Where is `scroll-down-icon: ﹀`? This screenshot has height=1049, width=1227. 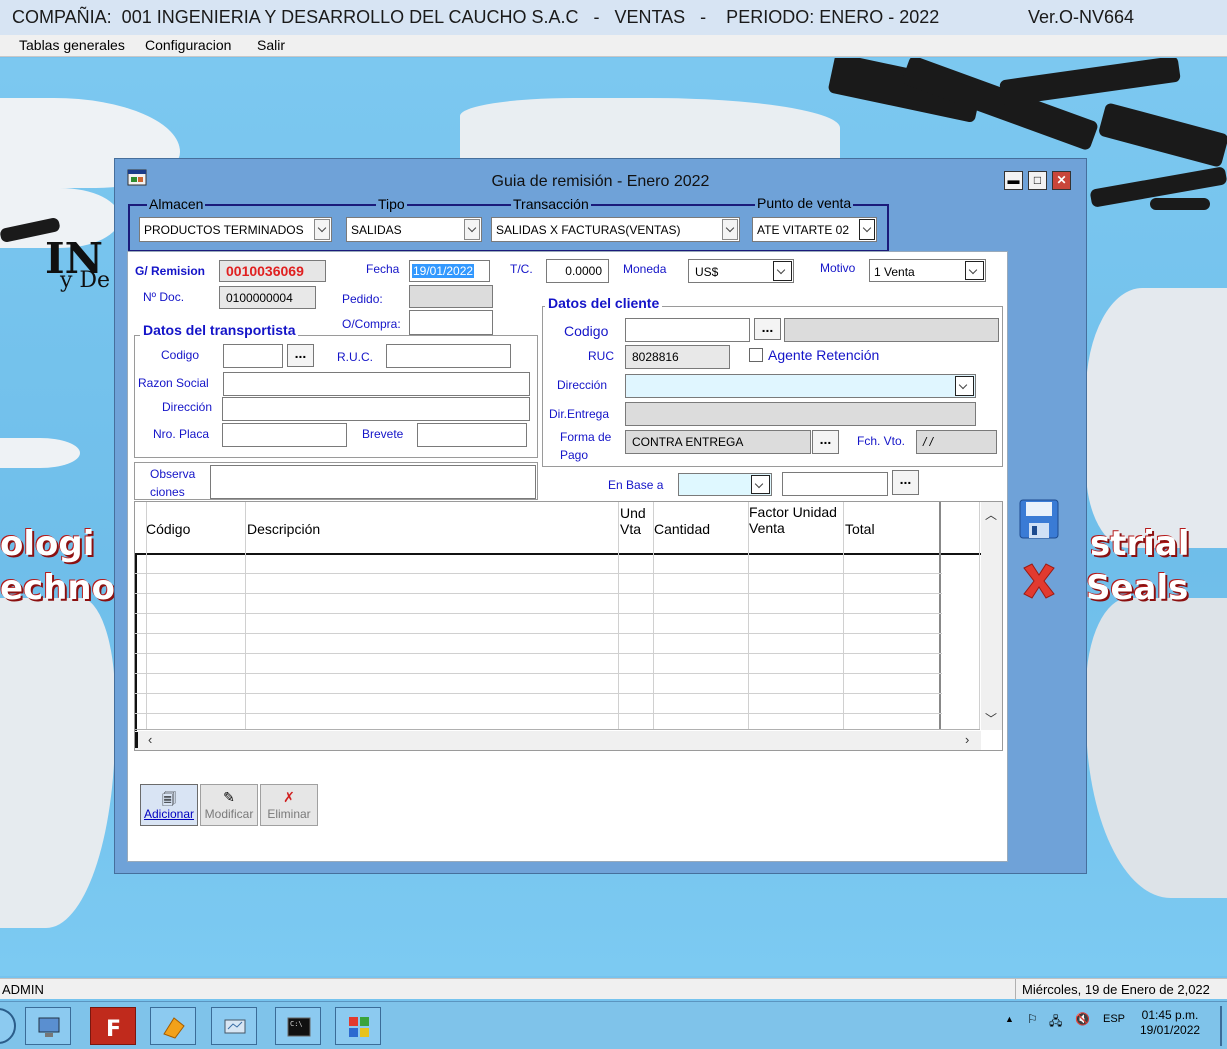 scroll-down-icon: ﹀ is located at coordinates (991, 718).